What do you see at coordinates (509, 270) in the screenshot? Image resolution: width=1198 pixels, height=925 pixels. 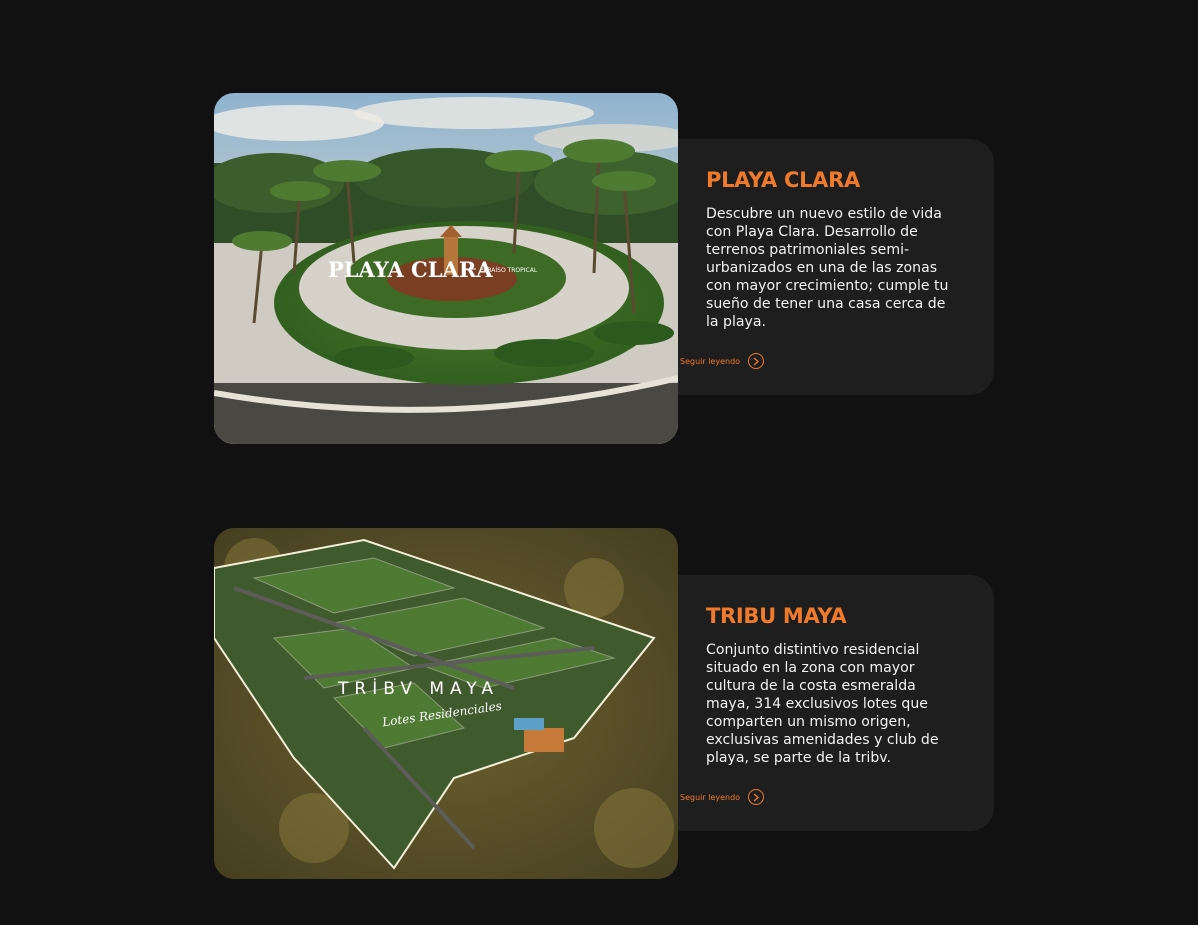 I see `image-tagline: PARAÍSO TROPICAL` at bounding box center [509, 270].